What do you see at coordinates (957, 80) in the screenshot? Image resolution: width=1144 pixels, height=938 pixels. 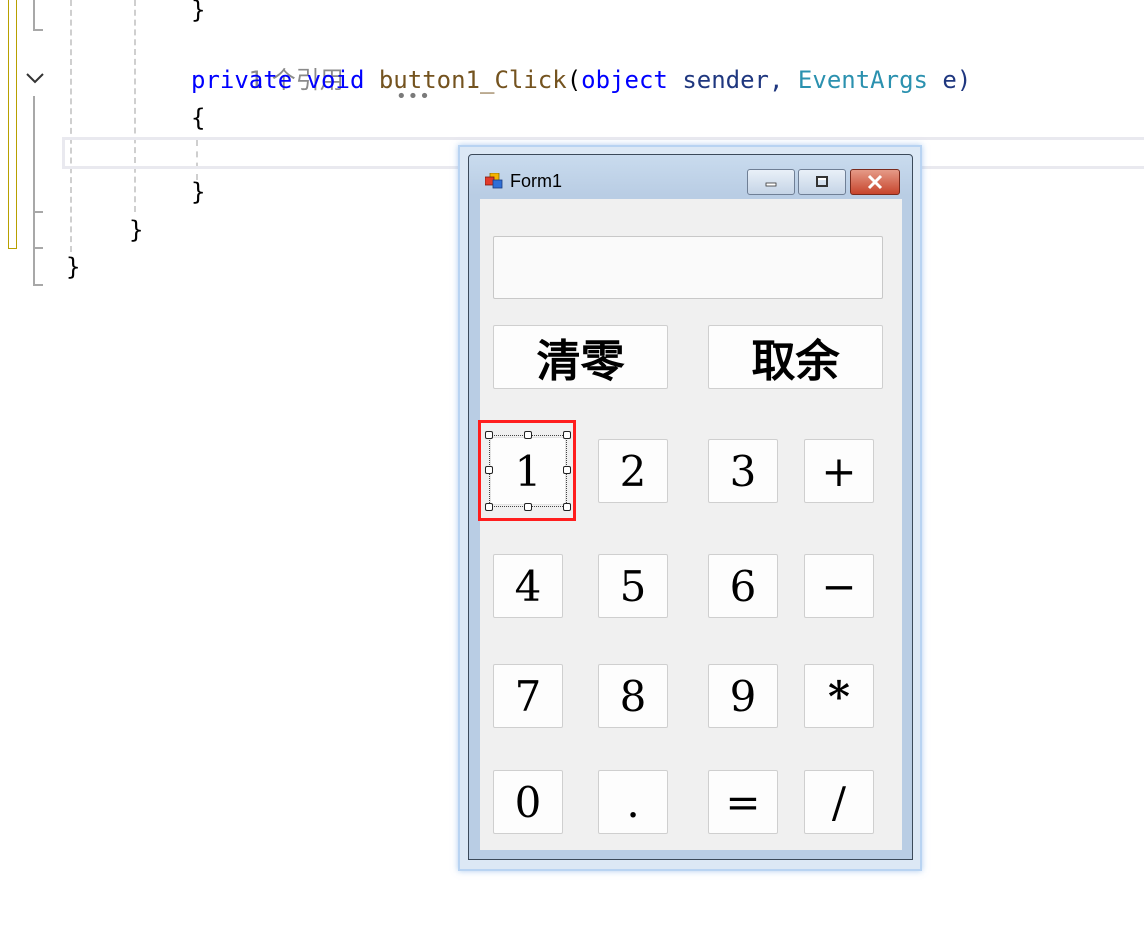 I see `param-e: e)` at bounding box center [957, 80].